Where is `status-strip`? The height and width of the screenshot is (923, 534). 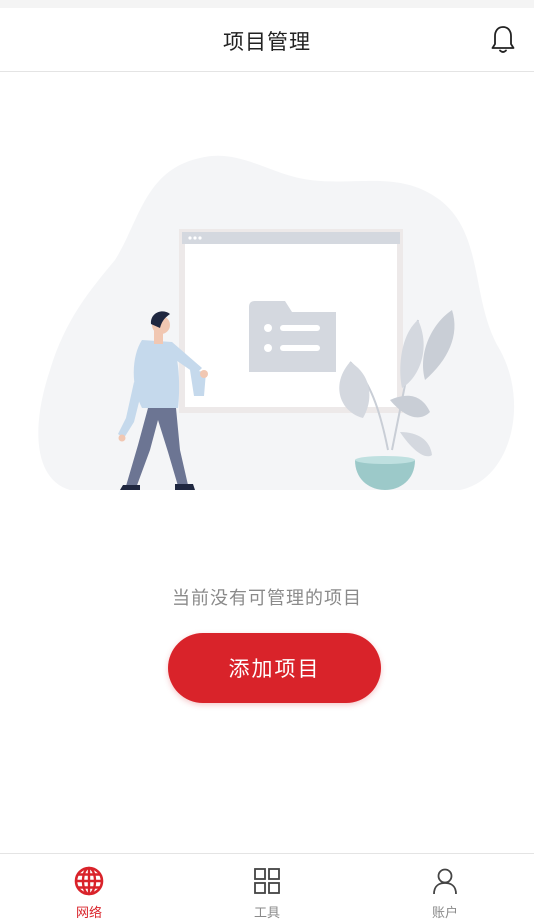
status-strip is located at coordinates (267, 4).